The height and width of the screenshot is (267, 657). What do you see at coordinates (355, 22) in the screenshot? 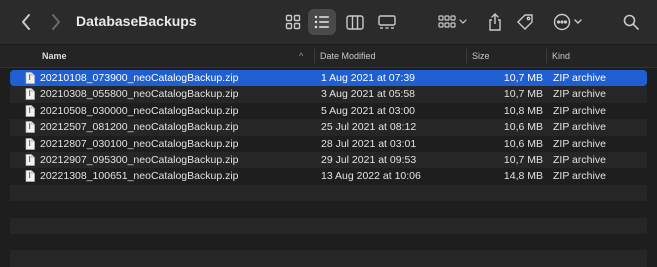
I see `column-view-icon` at bounding box center [355, 22].